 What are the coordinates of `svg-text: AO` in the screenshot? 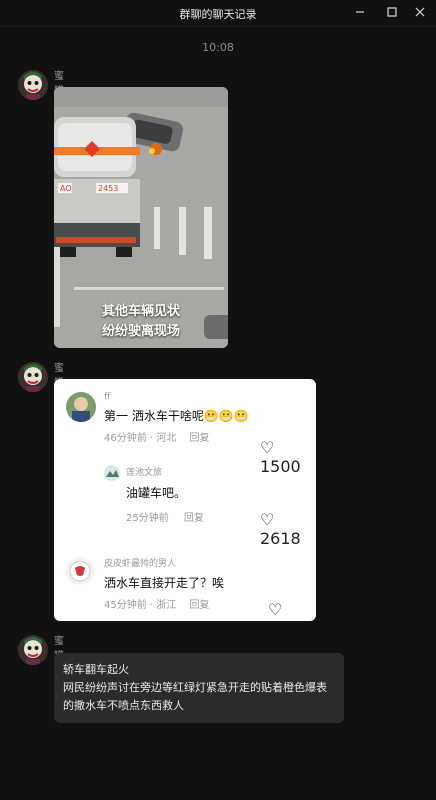 It's located at (66, 188).